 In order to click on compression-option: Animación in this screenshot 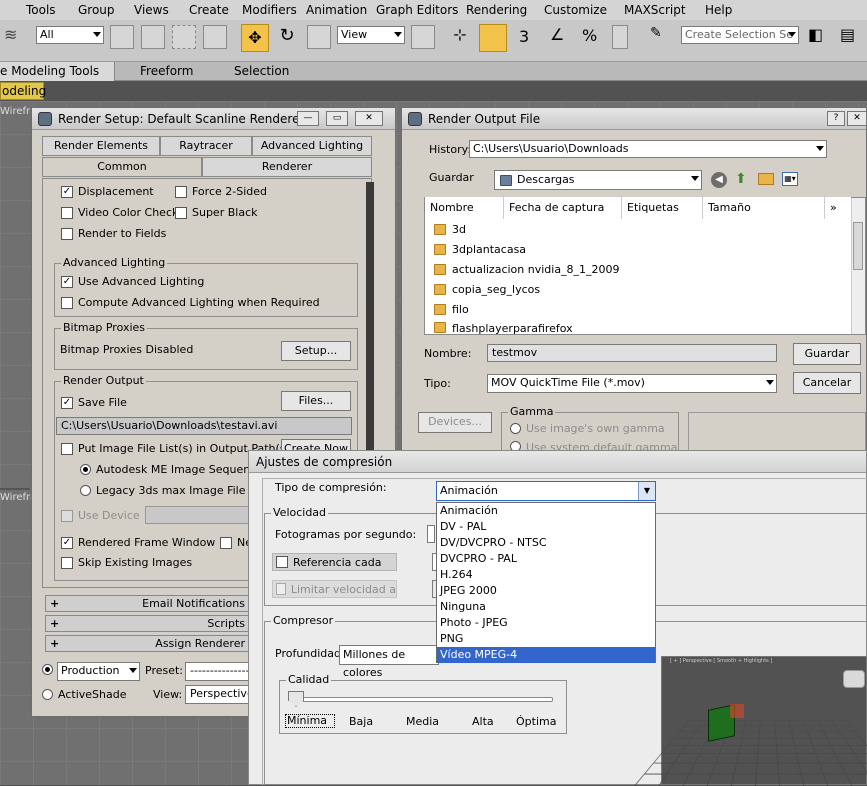, I will do `click(546, 511)`.